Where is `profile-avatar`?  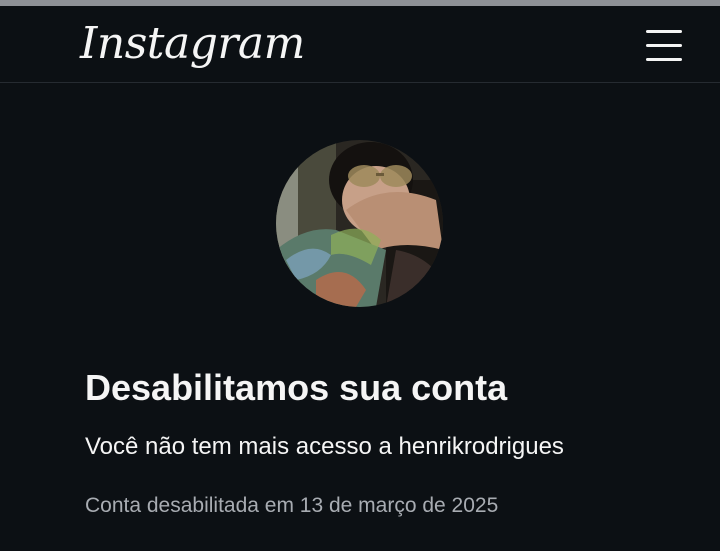
profile-avatar is located at coordinates (359, 223).